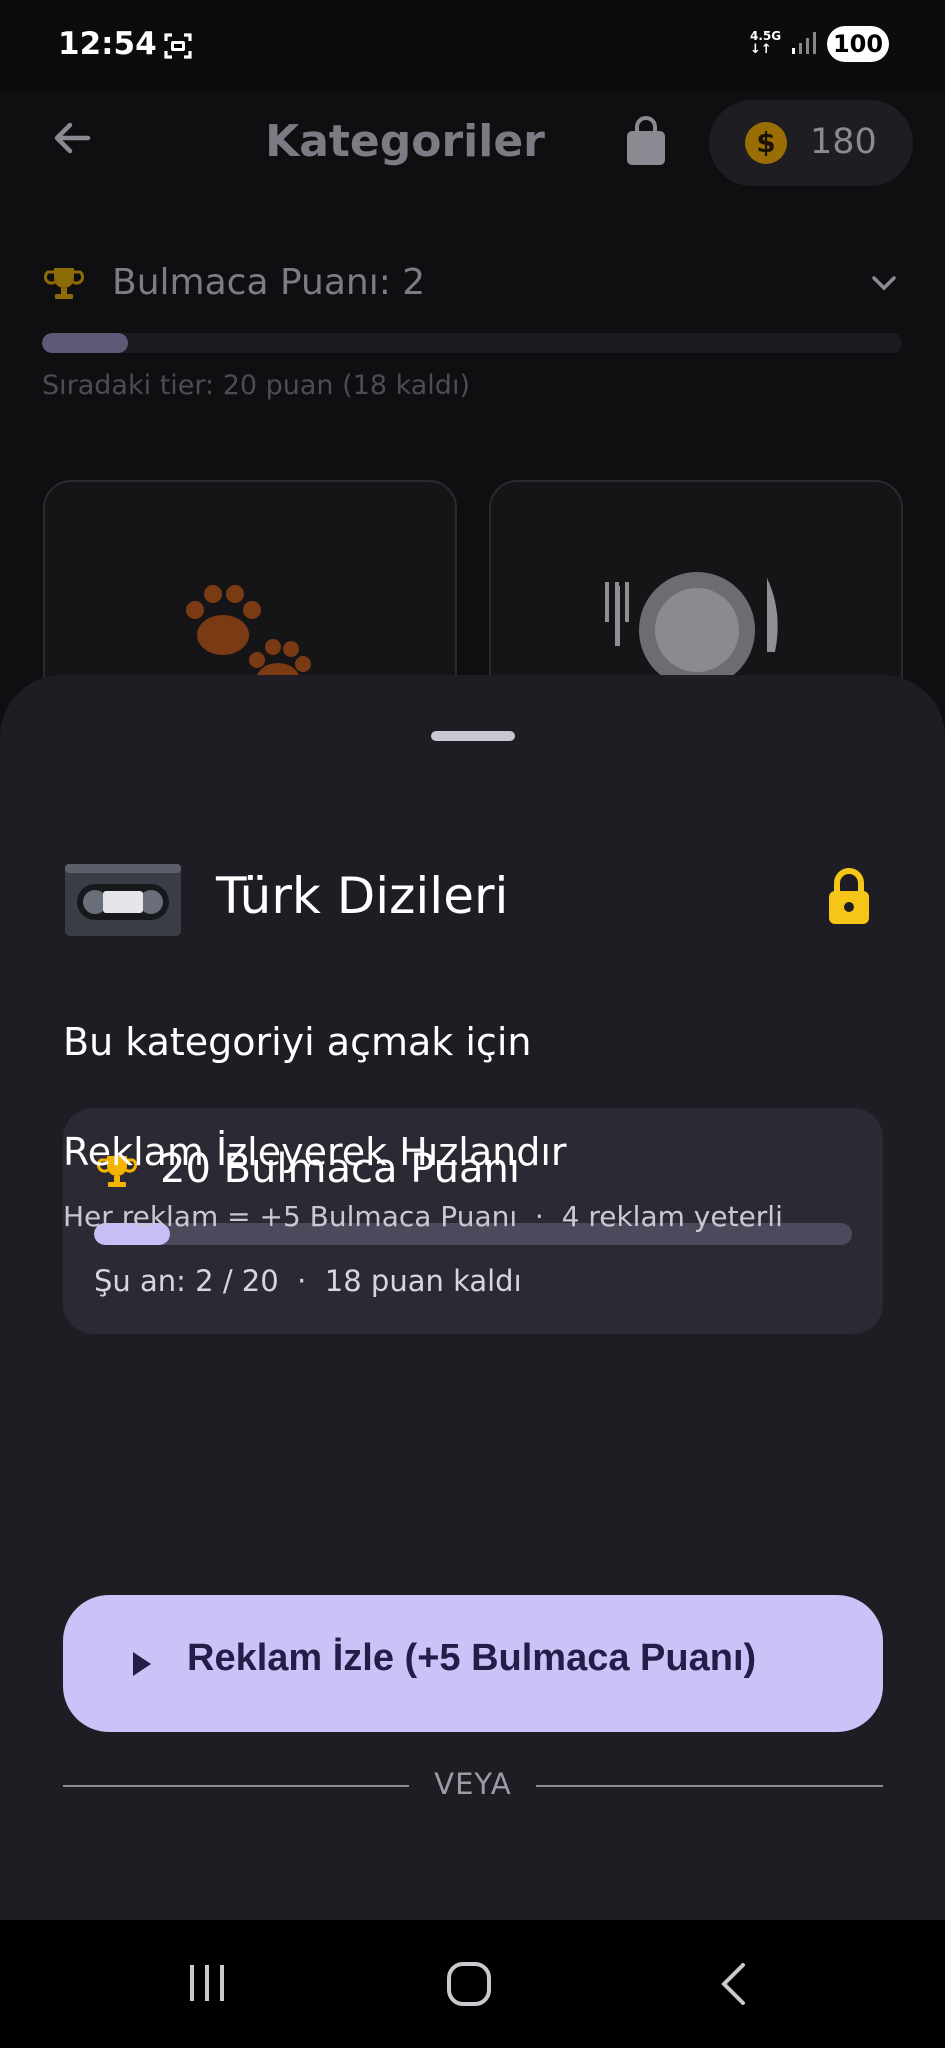 The height and width of the screenshot is (2048, 945). What do you see at coordinates (269, 282) in the screenshot?
I see `puzzle-score-label: Bulmaca Puanı: 2` at bounding box center [269, 282].